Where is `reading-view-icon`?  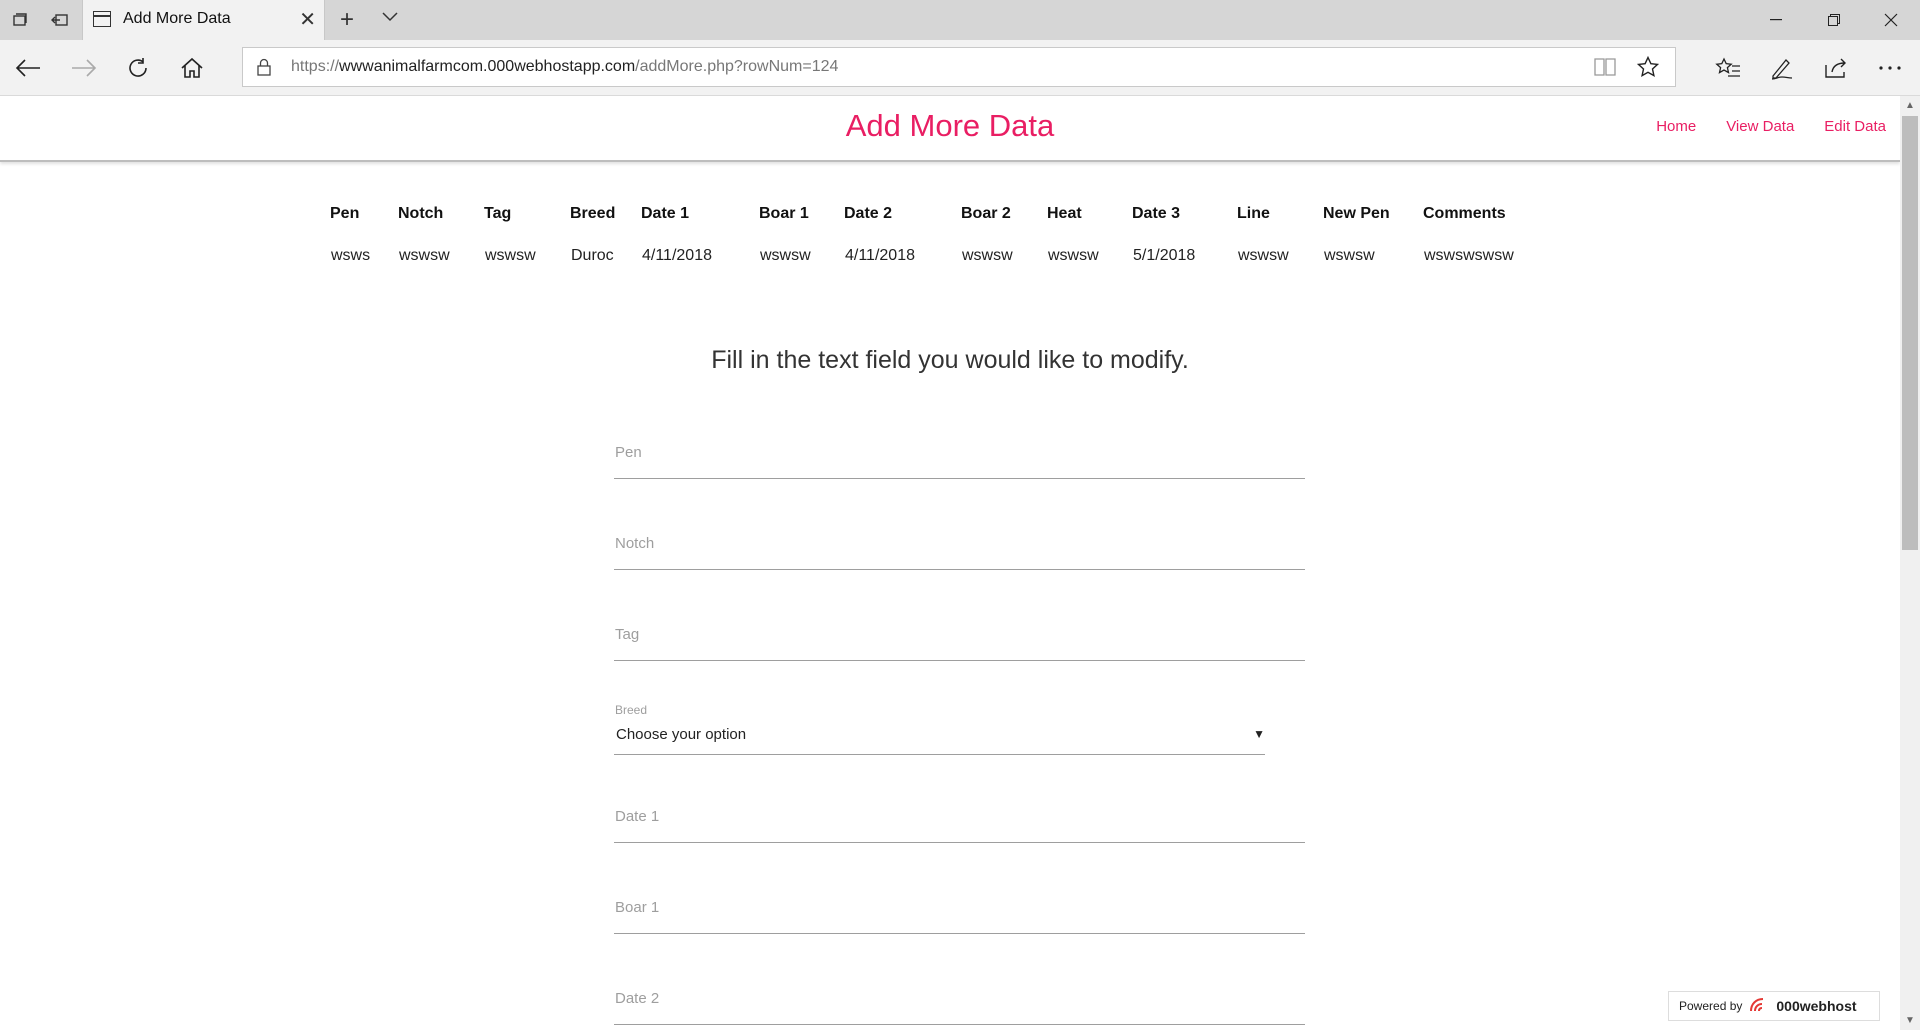
reading-view-icon is located at coordinates (1605, 69).